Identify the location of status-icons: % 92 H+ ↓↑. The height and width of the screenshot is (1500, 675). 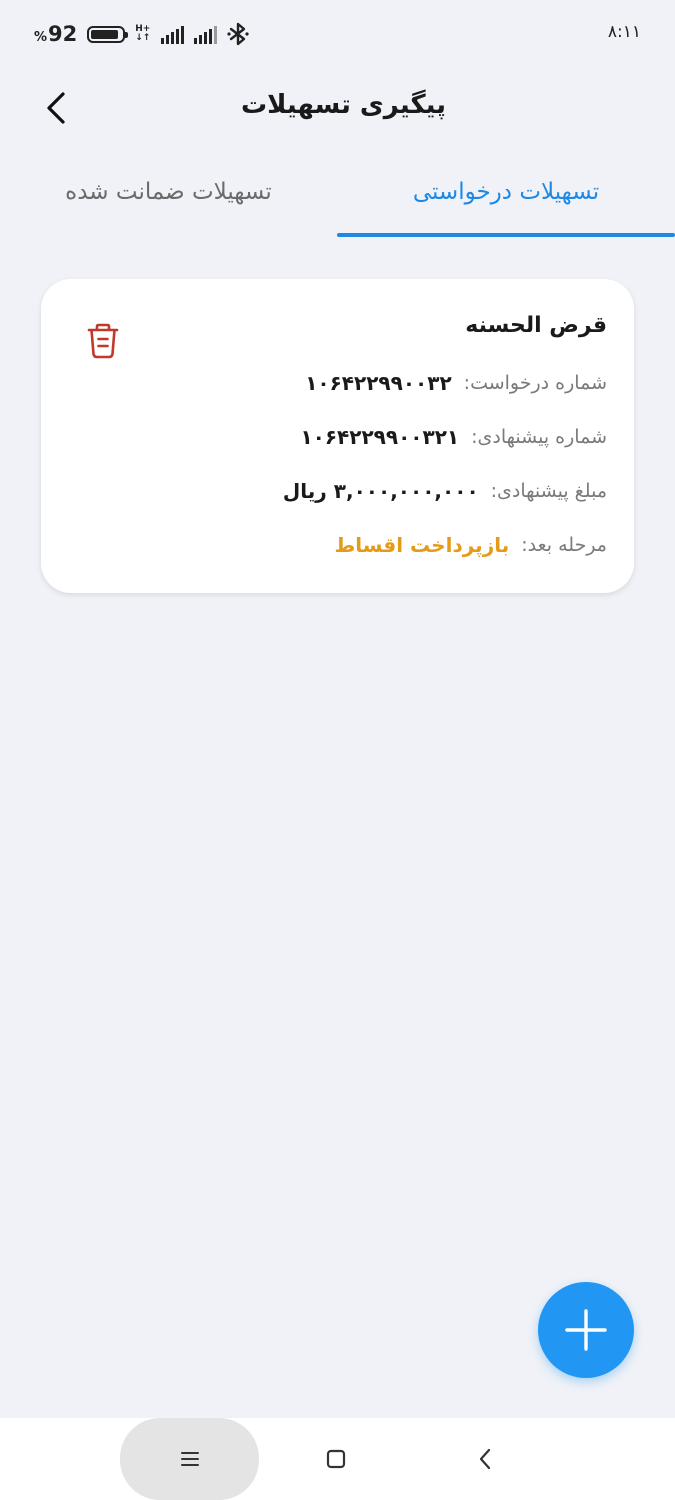
(141, 34).